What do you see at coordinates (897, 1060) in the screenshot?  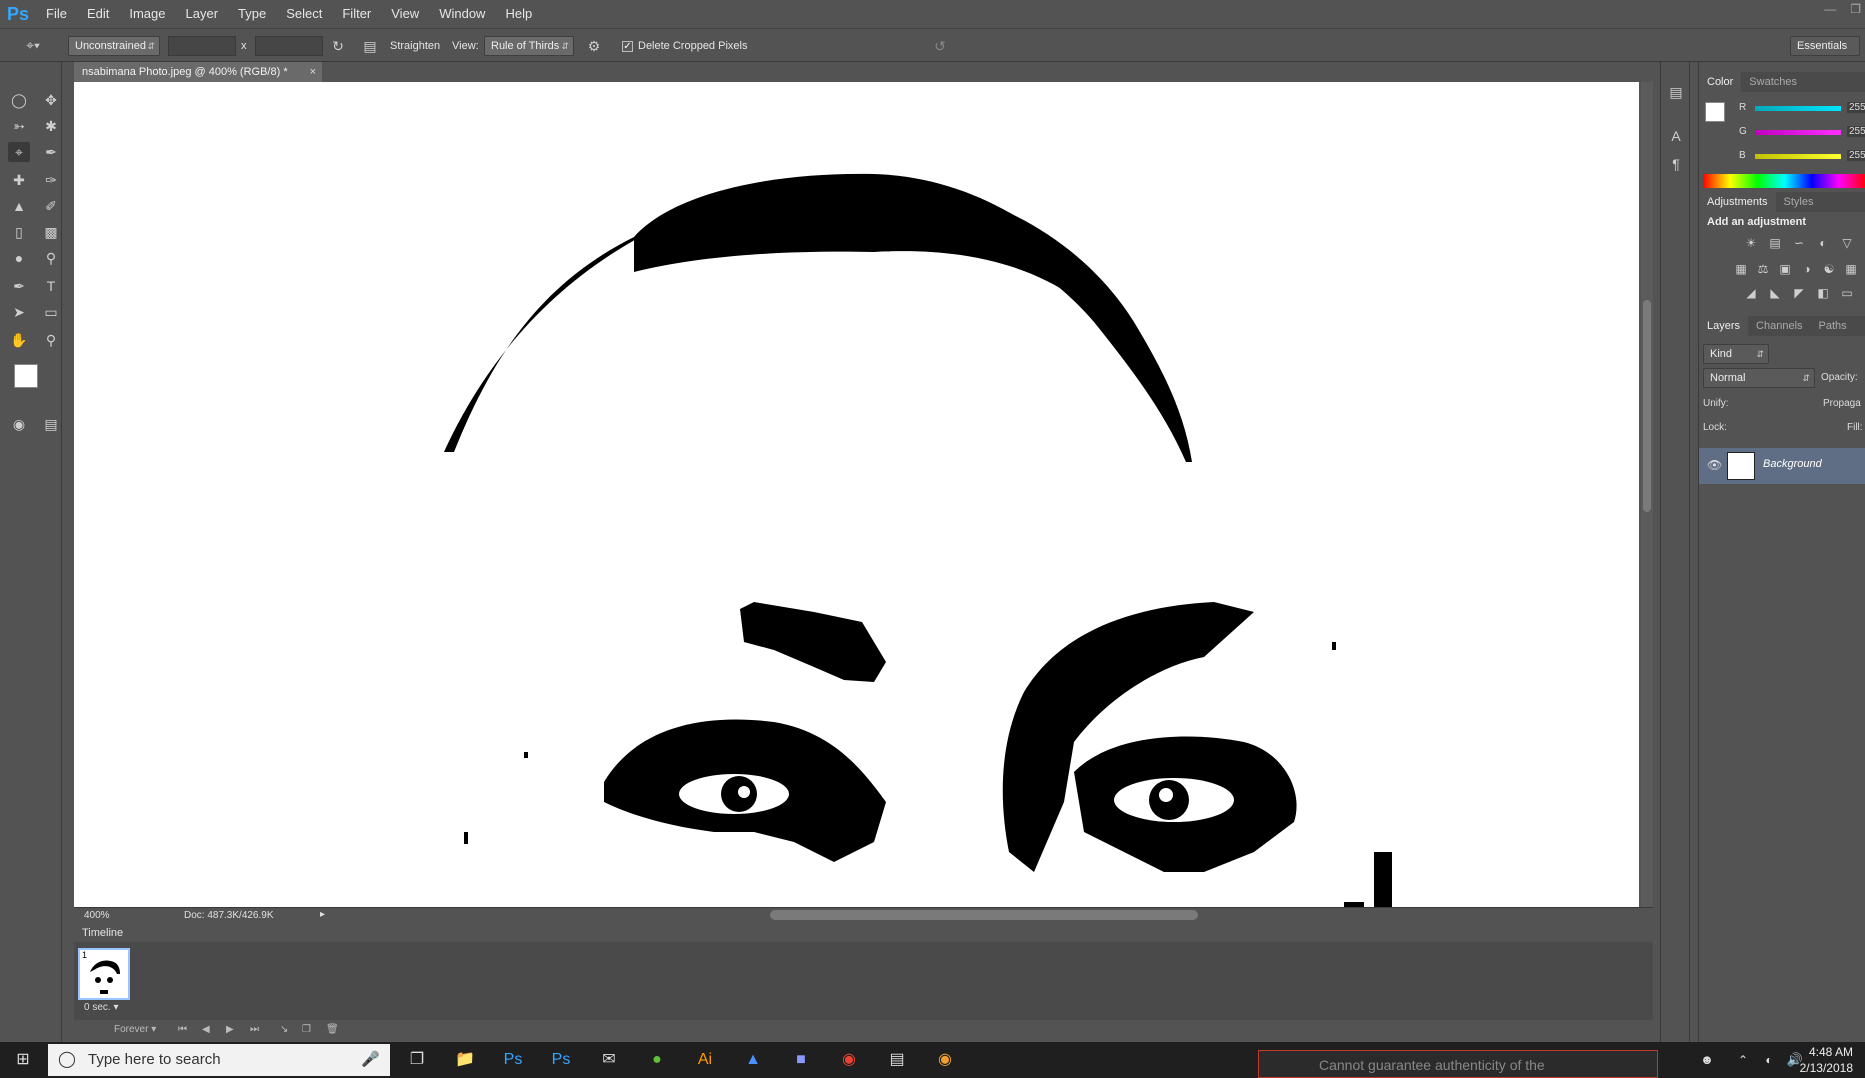 I see `app-gray-icon: ▤` at bounding box center [897, 1060].